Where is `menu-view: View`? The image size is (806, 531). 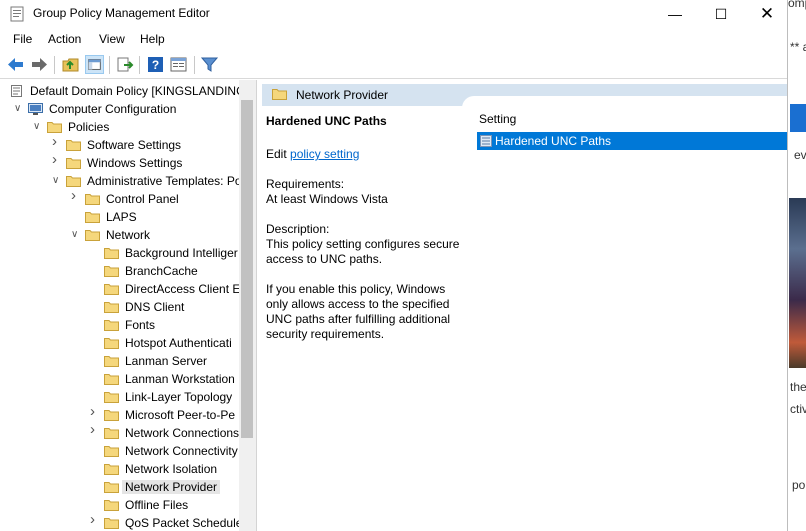 menu-view: View is located at coordinates (112, 39).